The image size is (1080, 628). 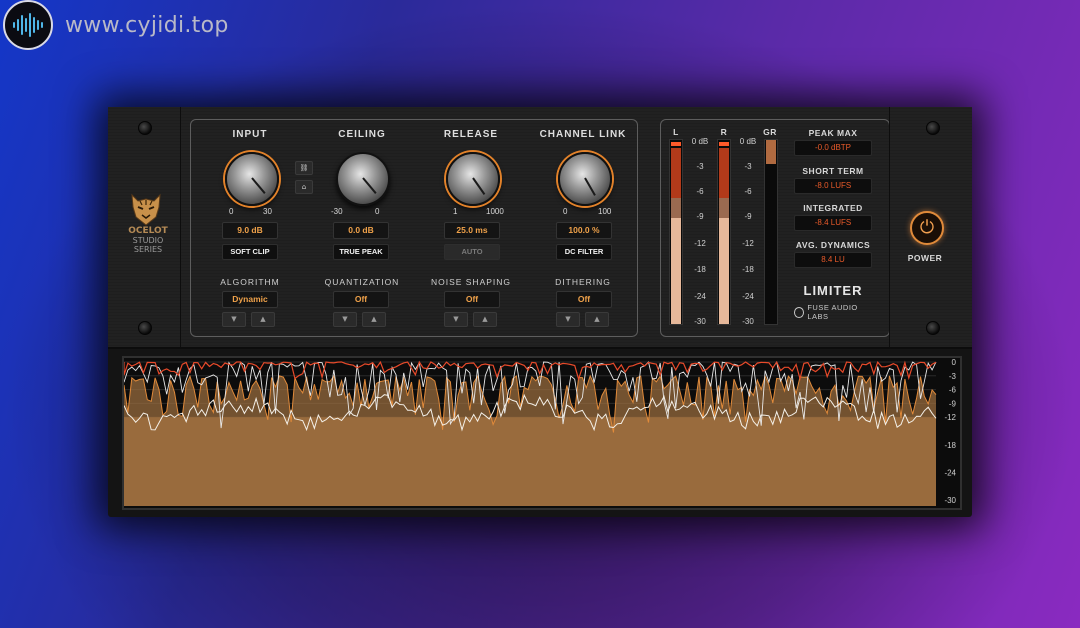 I want to click on quantization-value: Off, so click(x=361, y=299).